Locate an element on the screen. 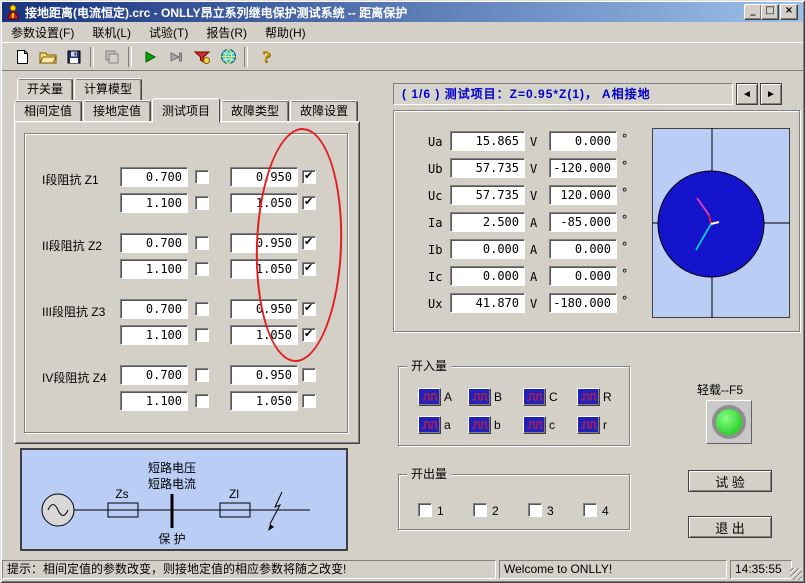 Image resolution: width=805 pixels, height=583 pixels. tab-switch-quantity: 开关量 is located at coordinates (45, 89).